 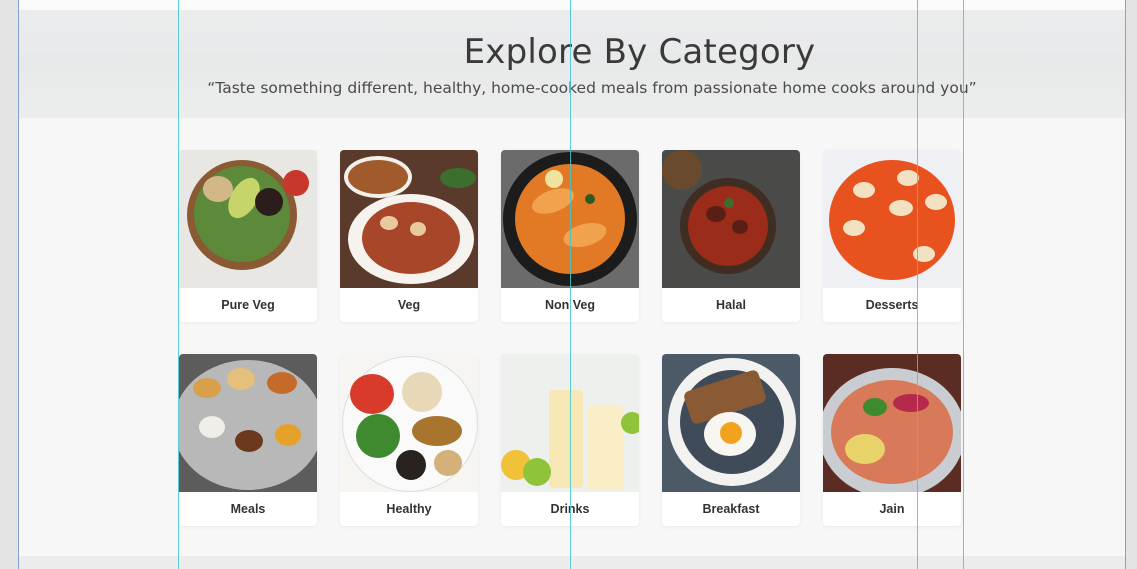 I want to click on page-title: Explore By Category, so click(x=639, y=52).